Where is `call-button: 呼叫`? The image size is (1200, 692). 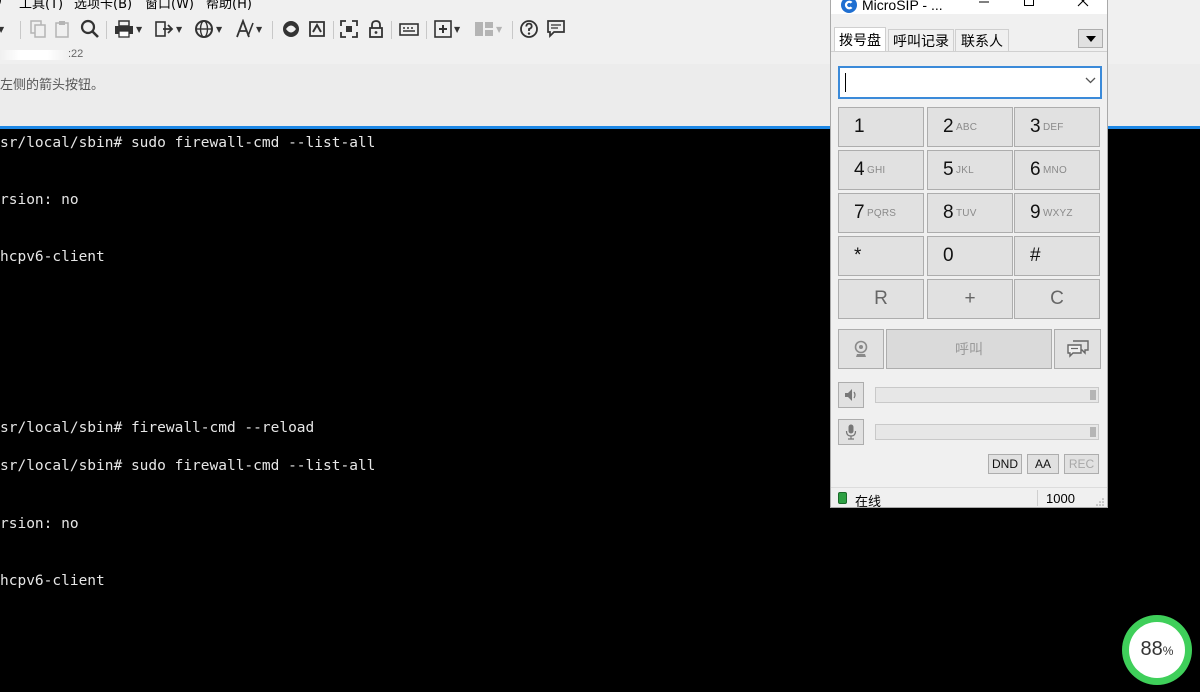 call-button: 呼叫 is located at coordinates (969, 349).